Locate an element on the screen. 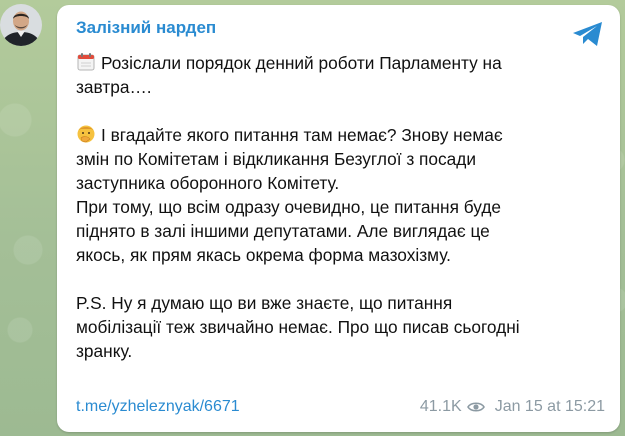 This screenshot has height=436, width=625. message-line-text: завтра…. is located at coordinates (114, 87).